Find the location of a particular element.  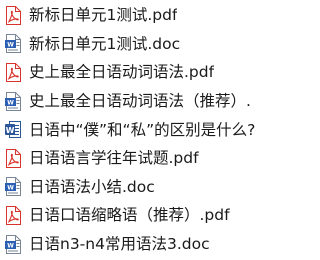

file-name: 日语n3-n4常用语法3.doc is located at coordinates (119, 244).